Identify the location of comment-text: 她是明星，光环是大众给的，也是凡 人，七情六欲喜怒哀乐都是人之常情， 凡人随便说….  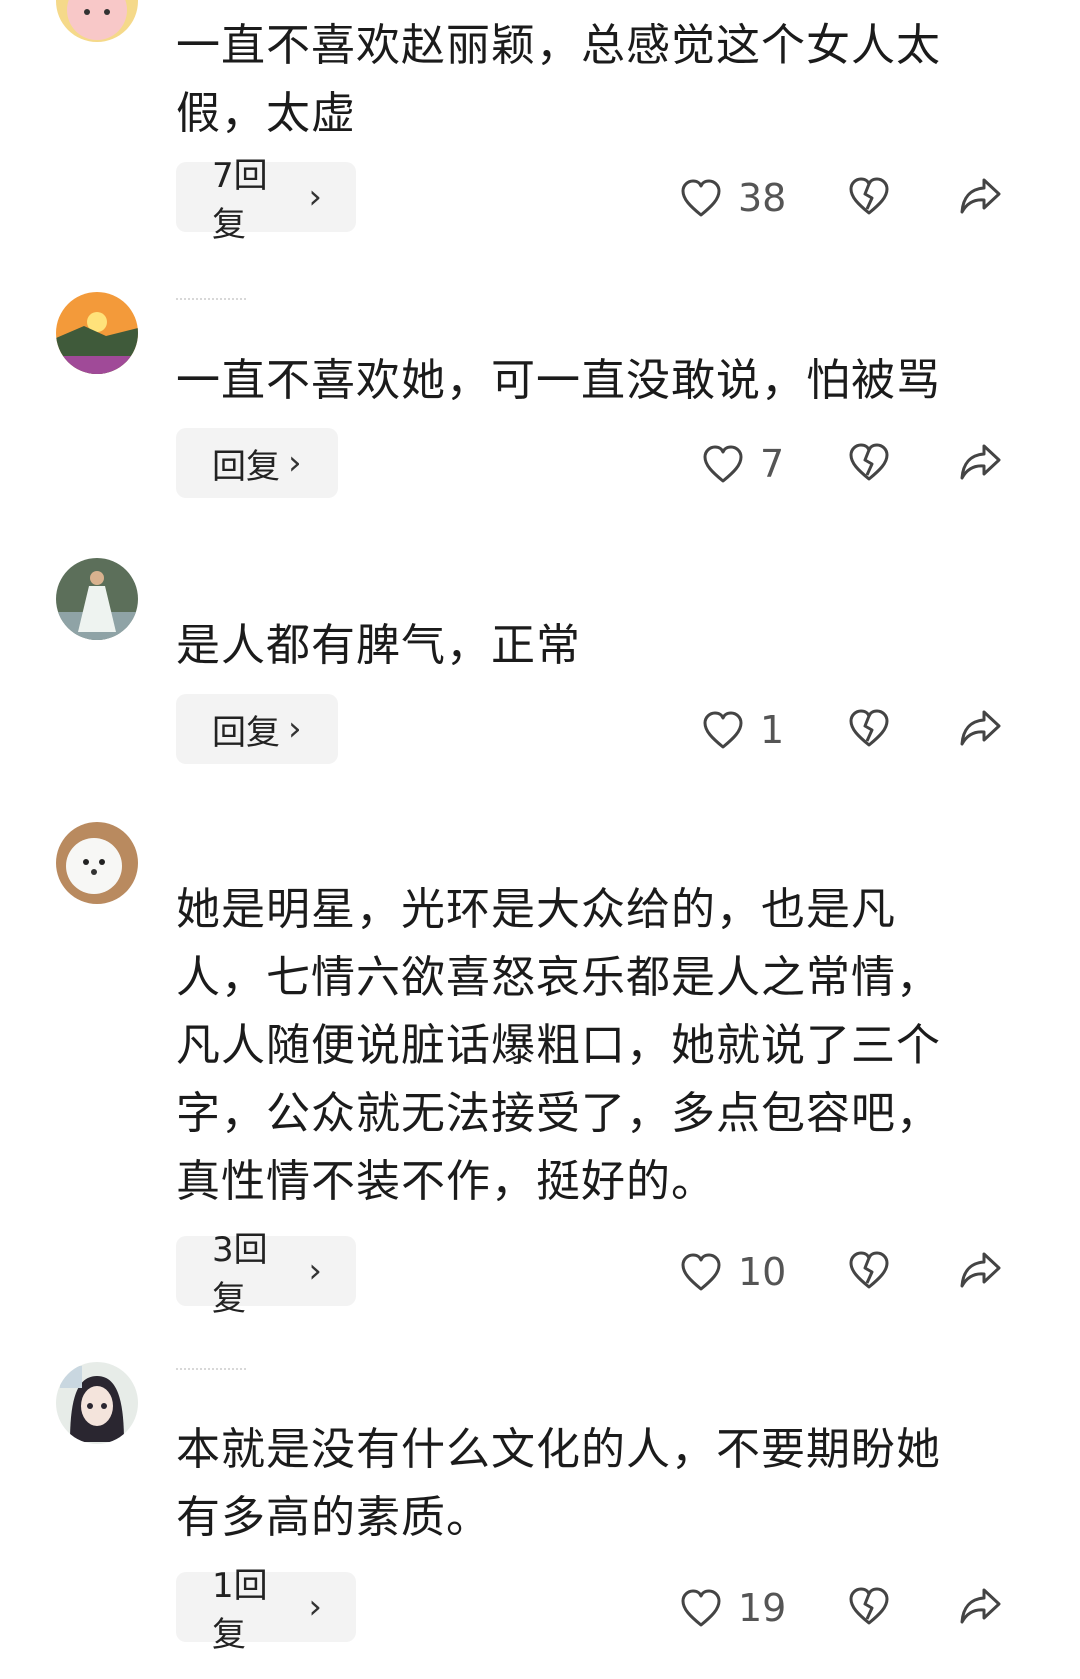
(558, 1045).